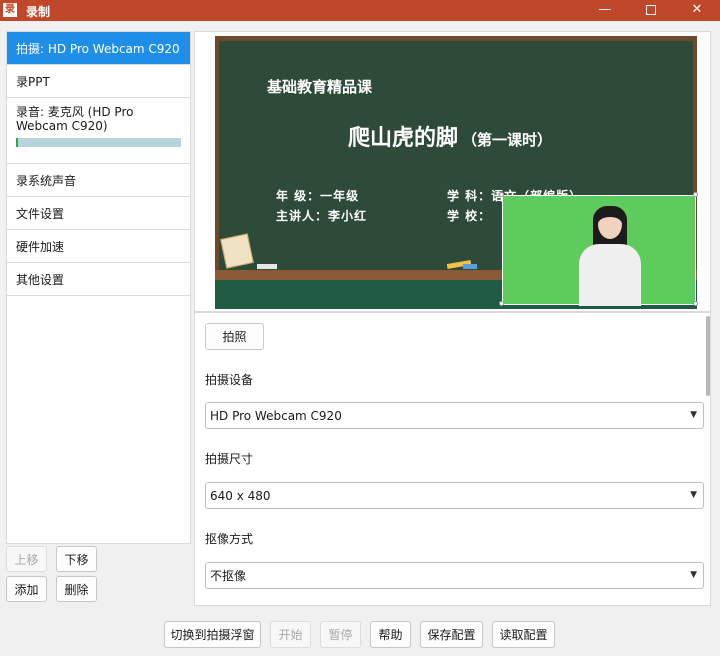 This screenshot has height=656, width=720. Describe the element at coordinates (98, 48) in the screenshot. I see `sidebar-item-camera: 拍摄: HD Pro Webcam C920` at that location.